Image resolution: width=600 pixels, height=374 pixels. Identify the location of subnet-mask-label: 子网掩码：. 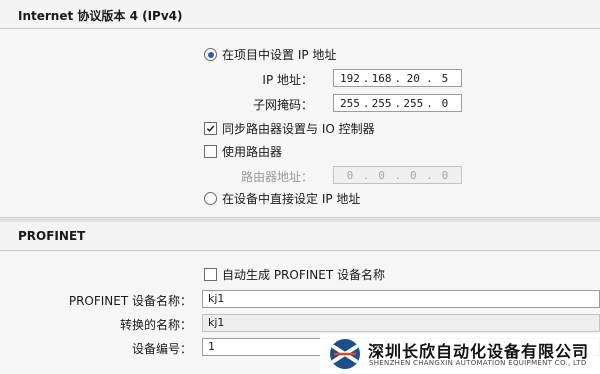
(282, 105).